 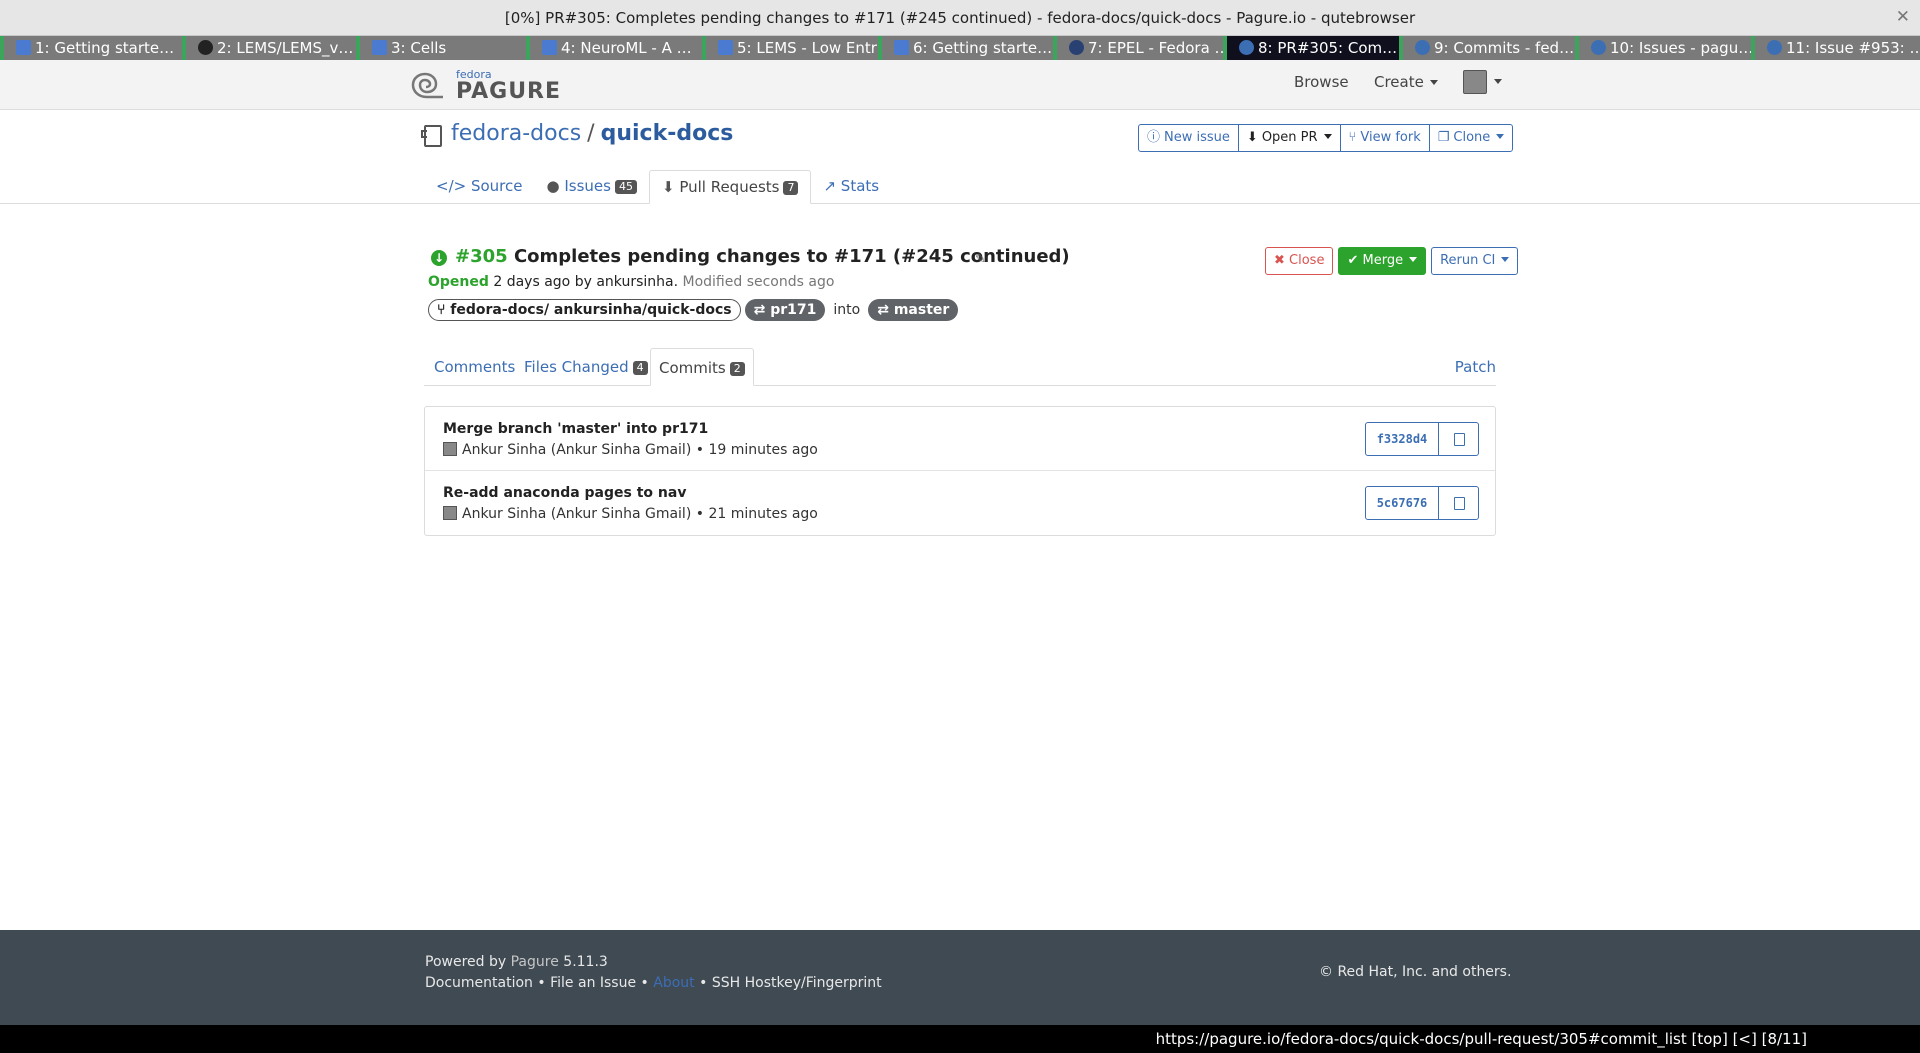 I want to click on pagure-logo: fedora PAGURE, so click(x=485, y=86).